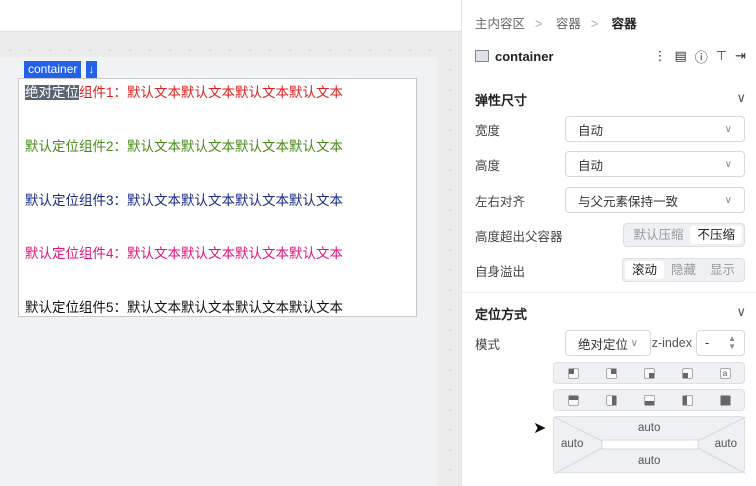  Describe the element at coordinates (91, 69) in the screenshot. I see `select-parent-arrow-icon: ↓` at that location.